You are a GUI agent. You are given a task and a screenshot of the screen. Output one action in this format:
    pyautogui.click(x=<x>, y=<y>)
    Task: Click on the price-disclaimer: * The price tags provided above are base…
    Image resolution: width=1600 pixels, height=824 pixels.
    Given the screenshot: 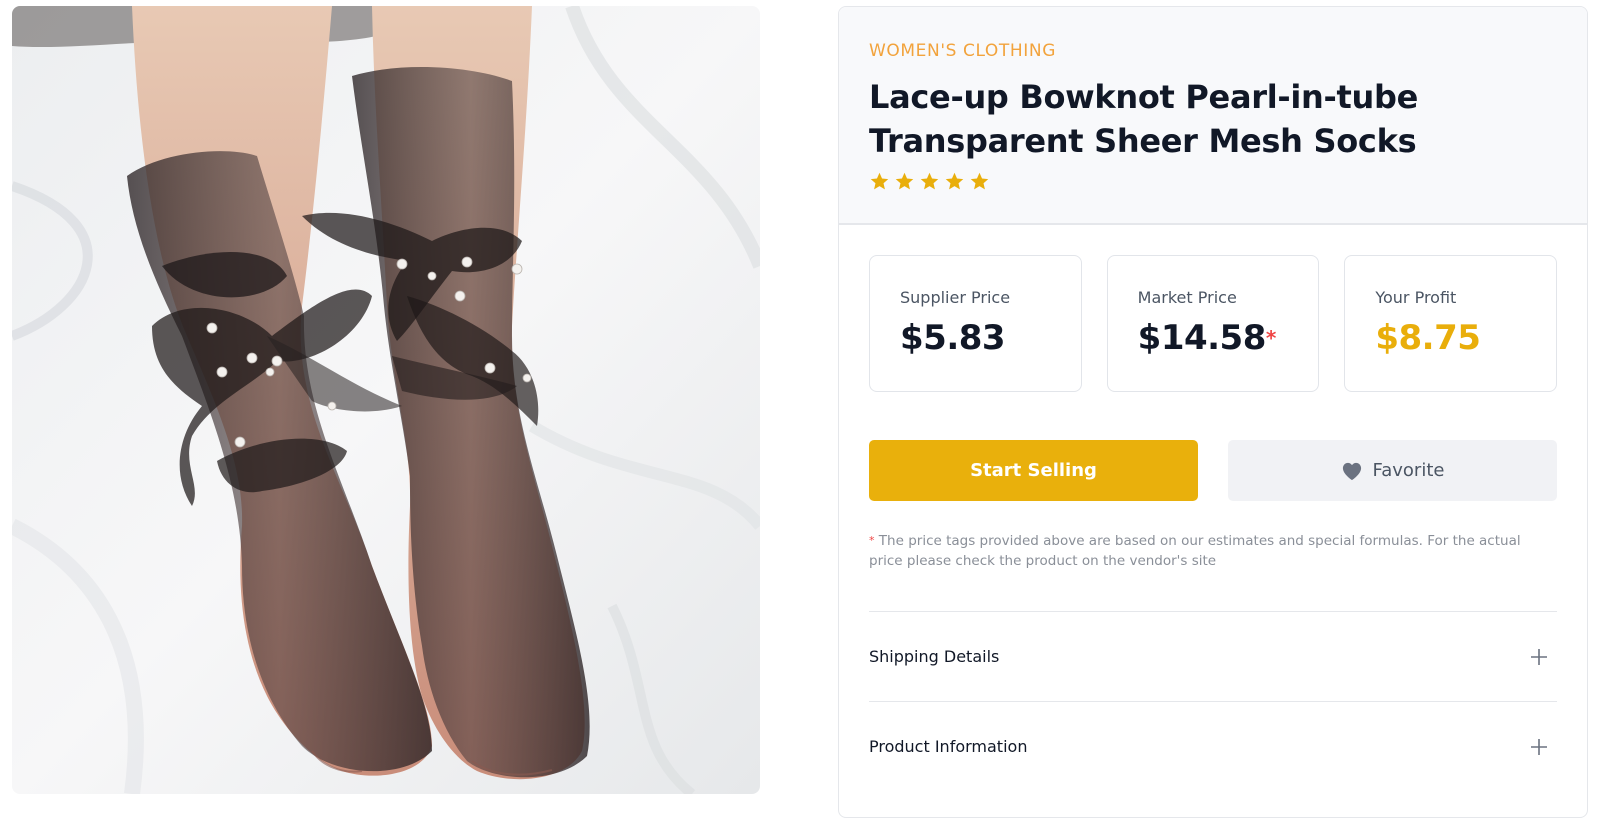 What is the action you would take?
    pyautogui.click(x=1213, y=551)
    